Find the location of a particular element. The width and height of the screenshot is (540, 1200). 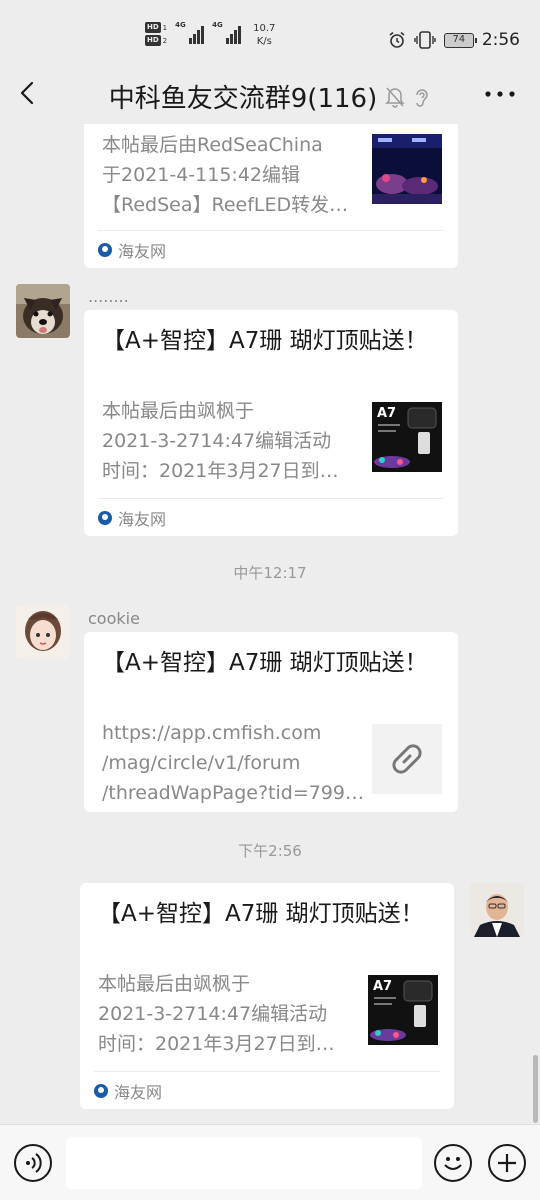

hd-badge-1: HD 1 is located at coordinates (156, 27).